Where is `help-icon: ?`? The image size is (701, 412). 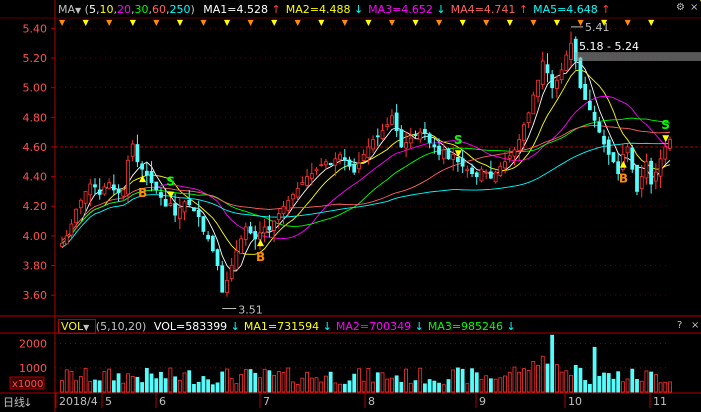
help-icon: ? is located at coordinates (679, 325).